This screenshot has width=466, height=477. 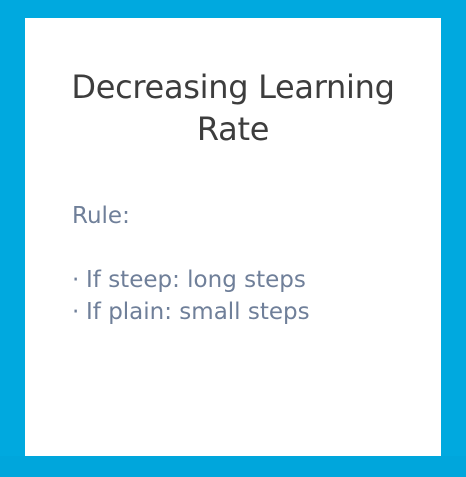 I want to click on list-item: · If plain: small steps, so click(x=252, y=312).